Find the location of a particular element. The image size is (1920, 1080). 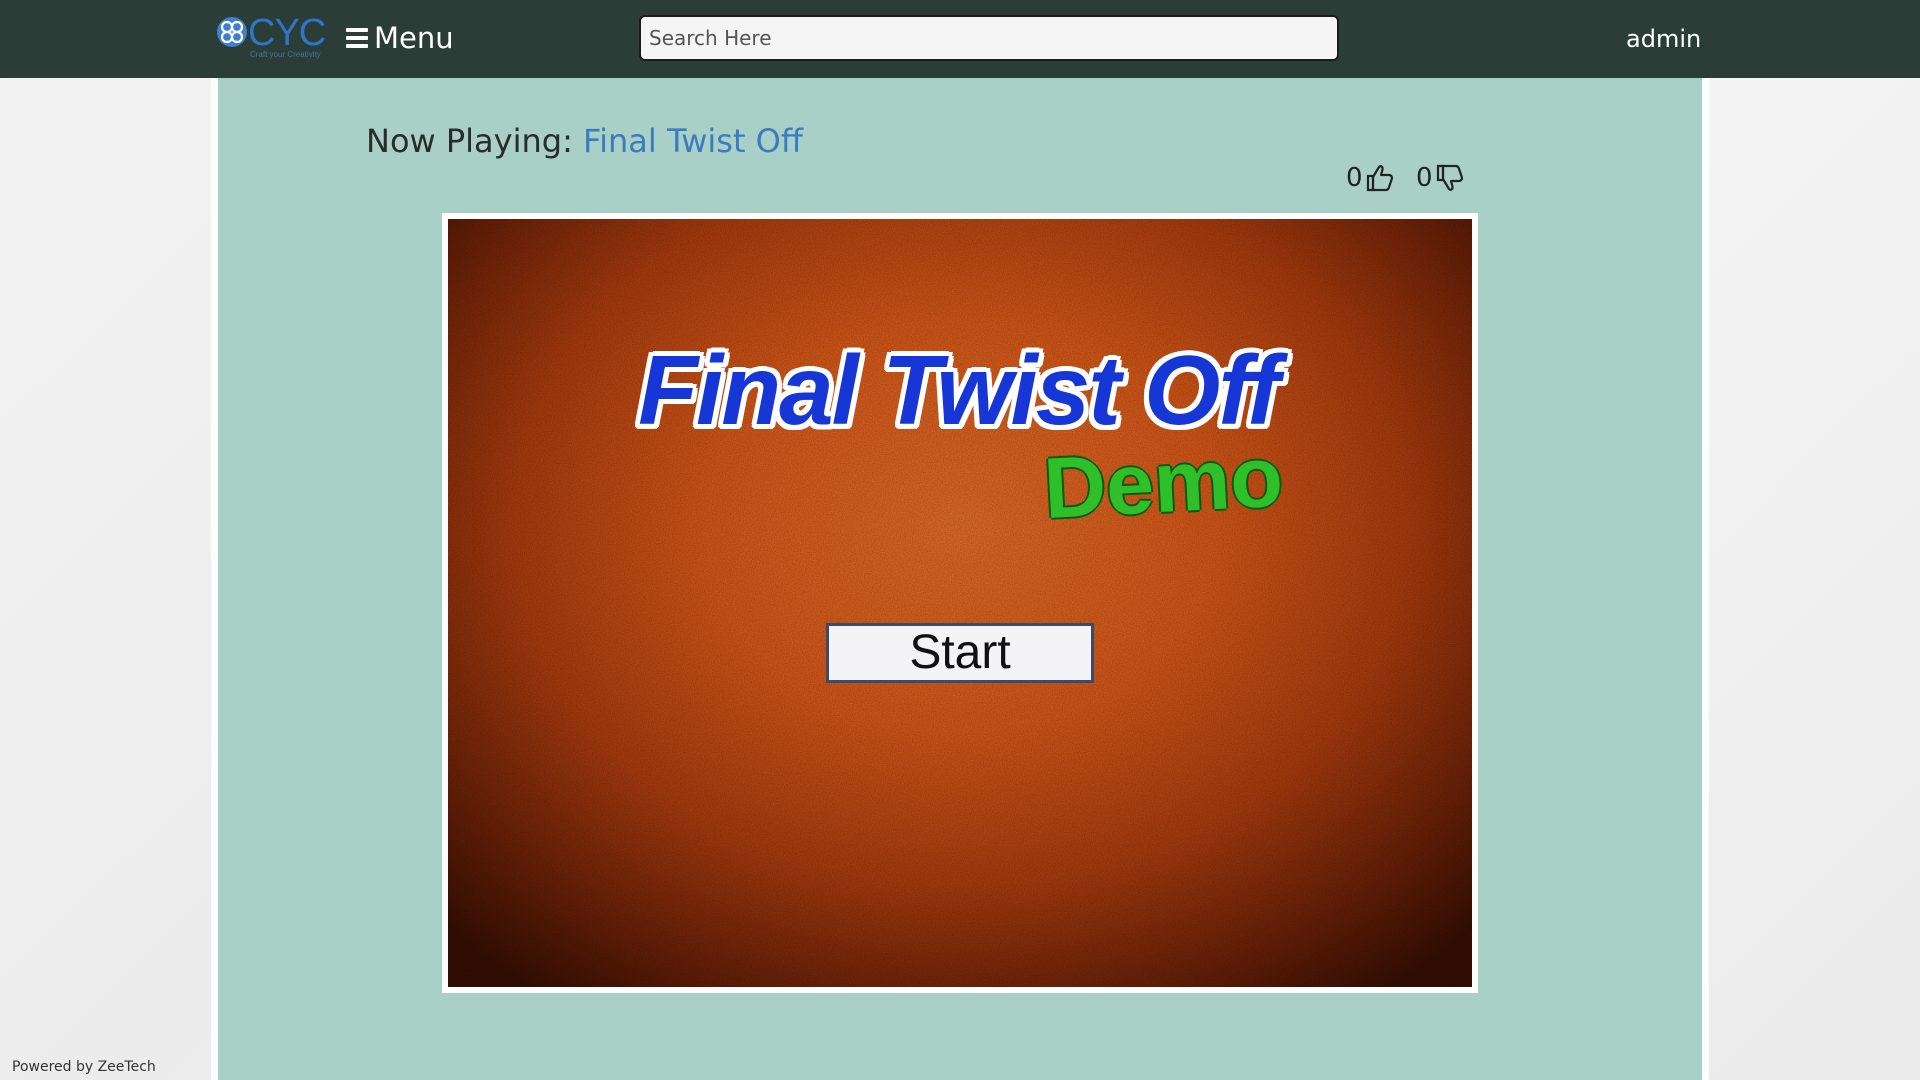

top-navbar: CYC Craft your Creativity Menu admin is located at coordinates (960, 39).